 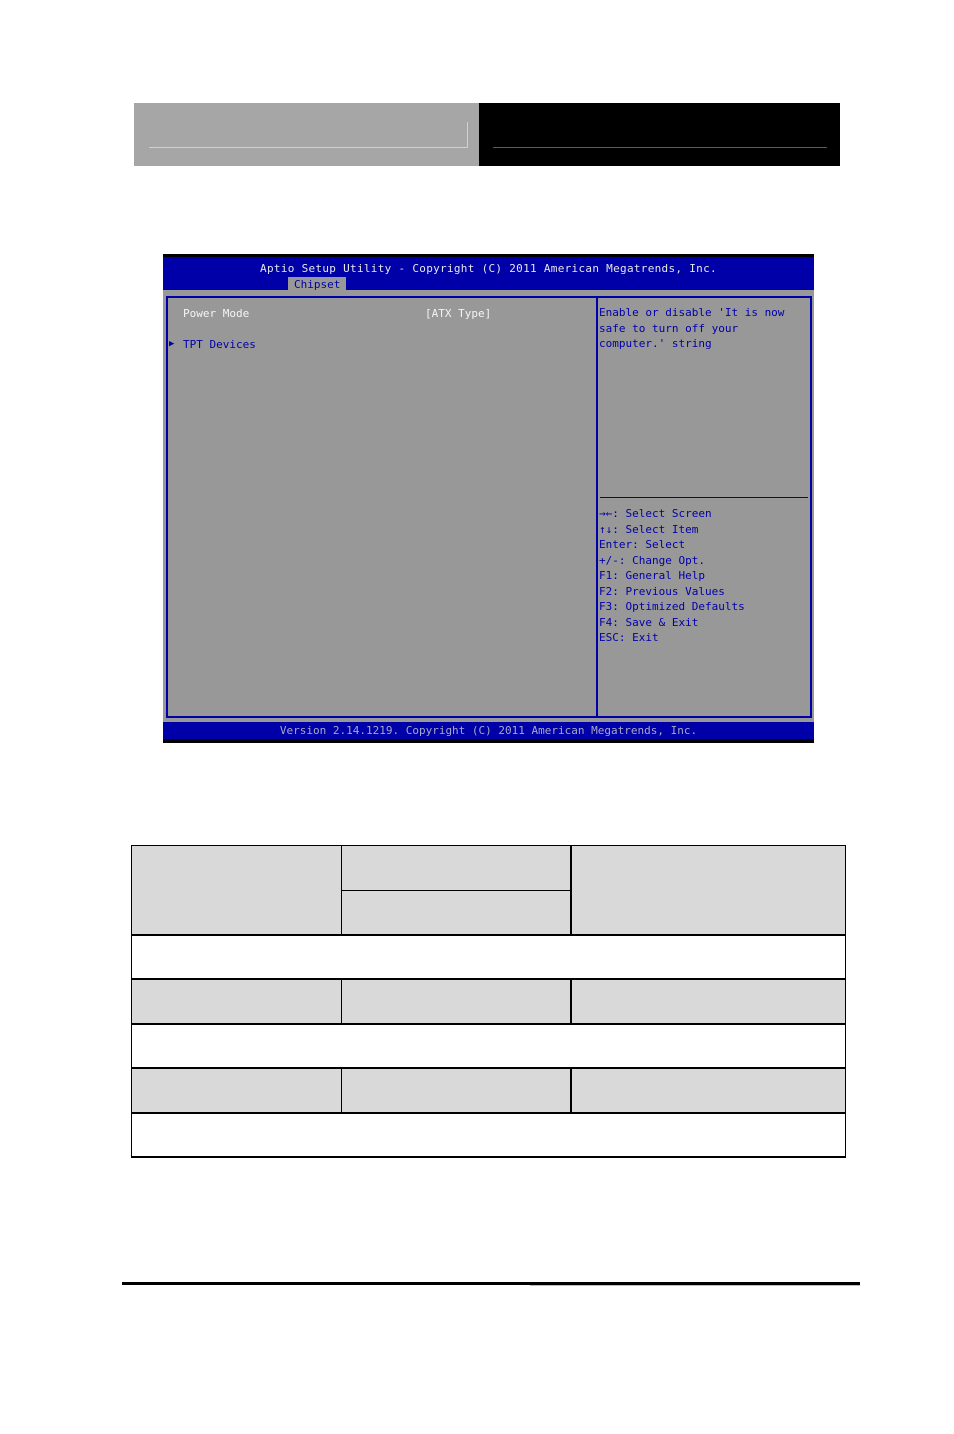 I want to click on tab-chipset: Chipset, so click(x=317, y=285).